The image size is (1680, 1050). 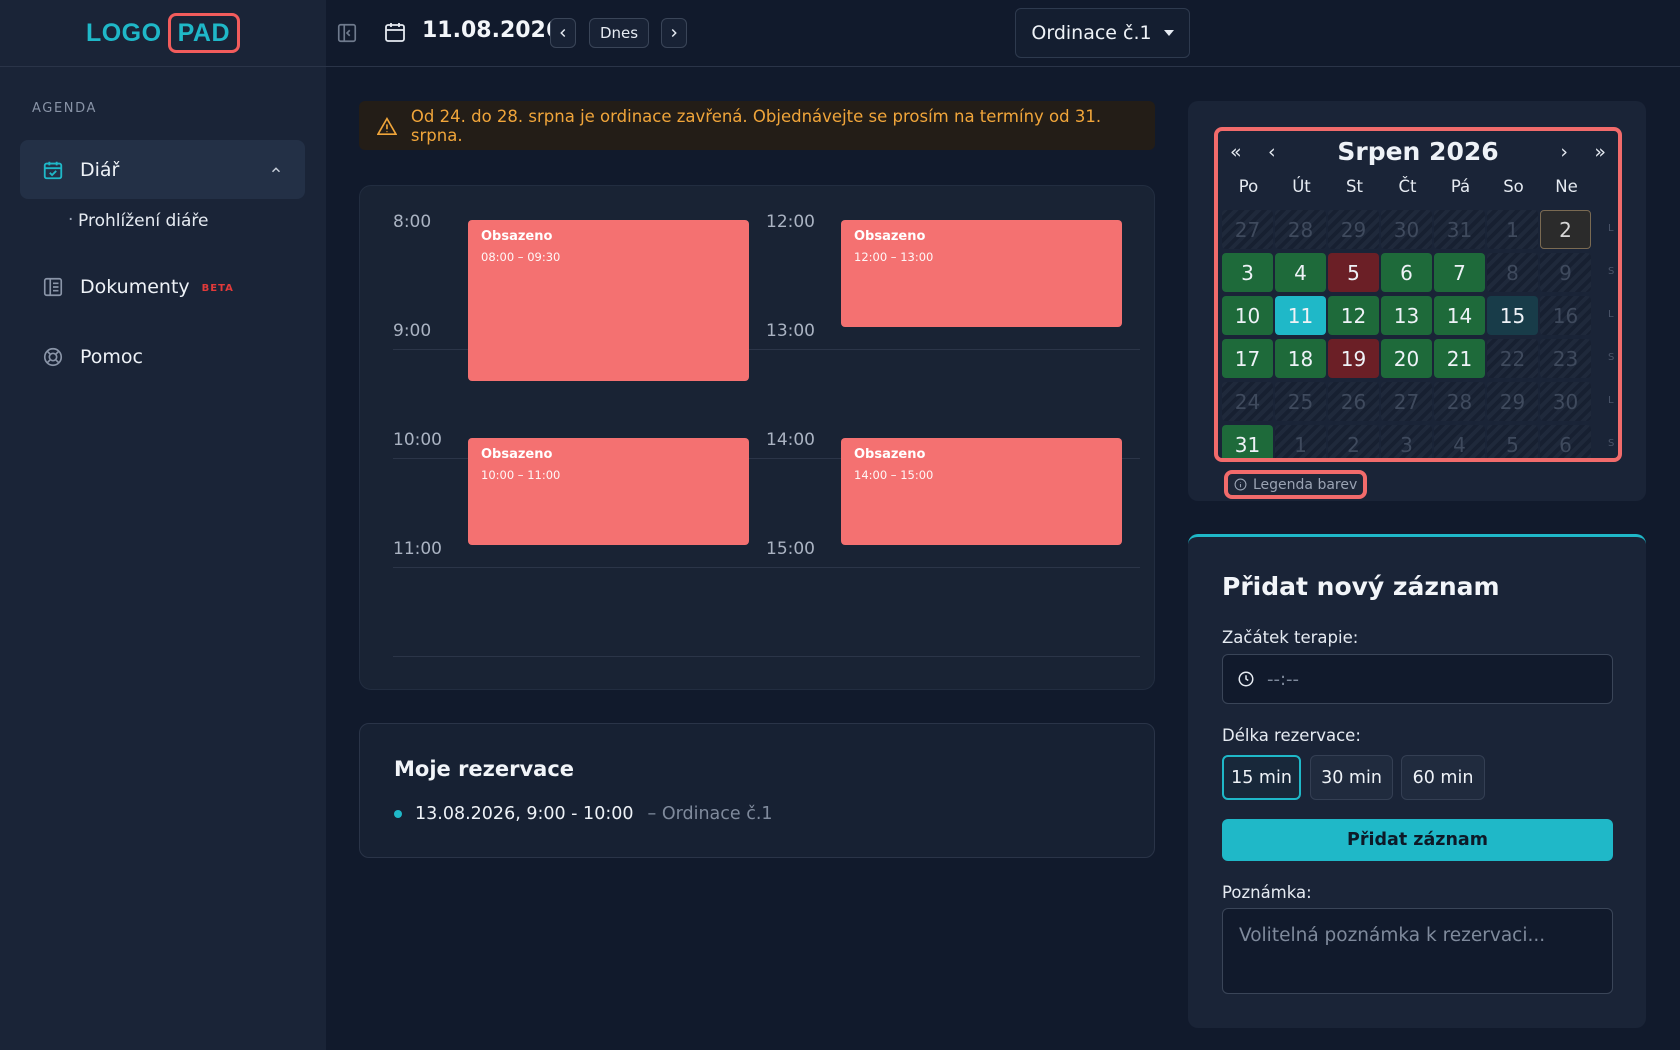 What do you see at coordinates (1406, 358) in the screenshot?
I see `calendar-day: 20` at bounding box center [1406, 358].